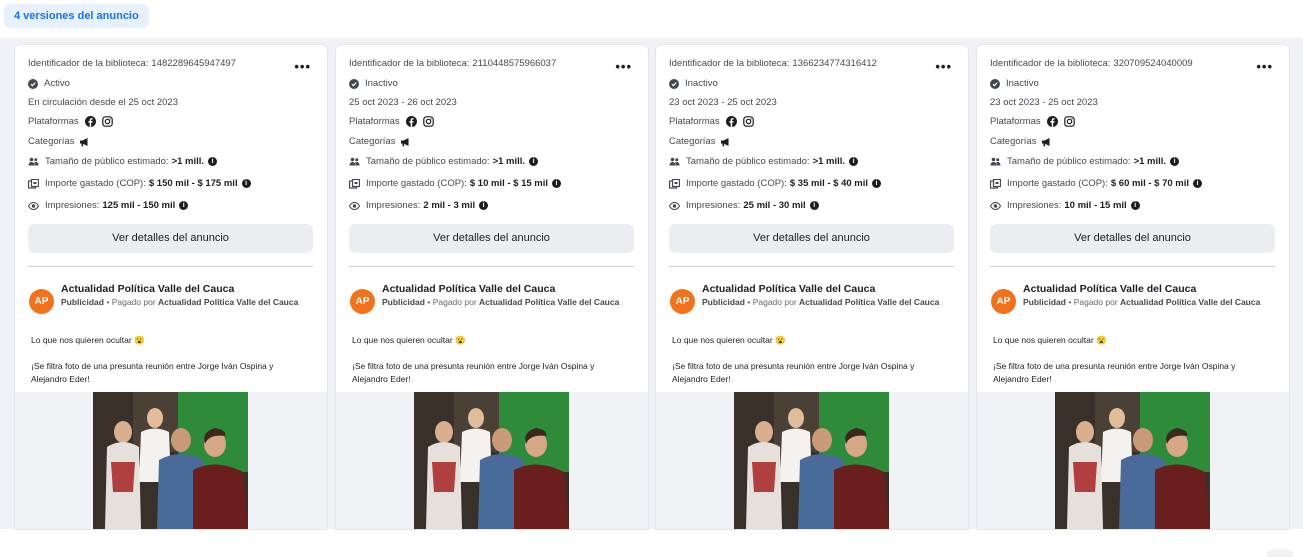  What do you see at coordinates (869, 302) in the screenshot?
I see `paid-by-value: Actualidad Política Valle del Cauca` at bounding box center [869, 302].